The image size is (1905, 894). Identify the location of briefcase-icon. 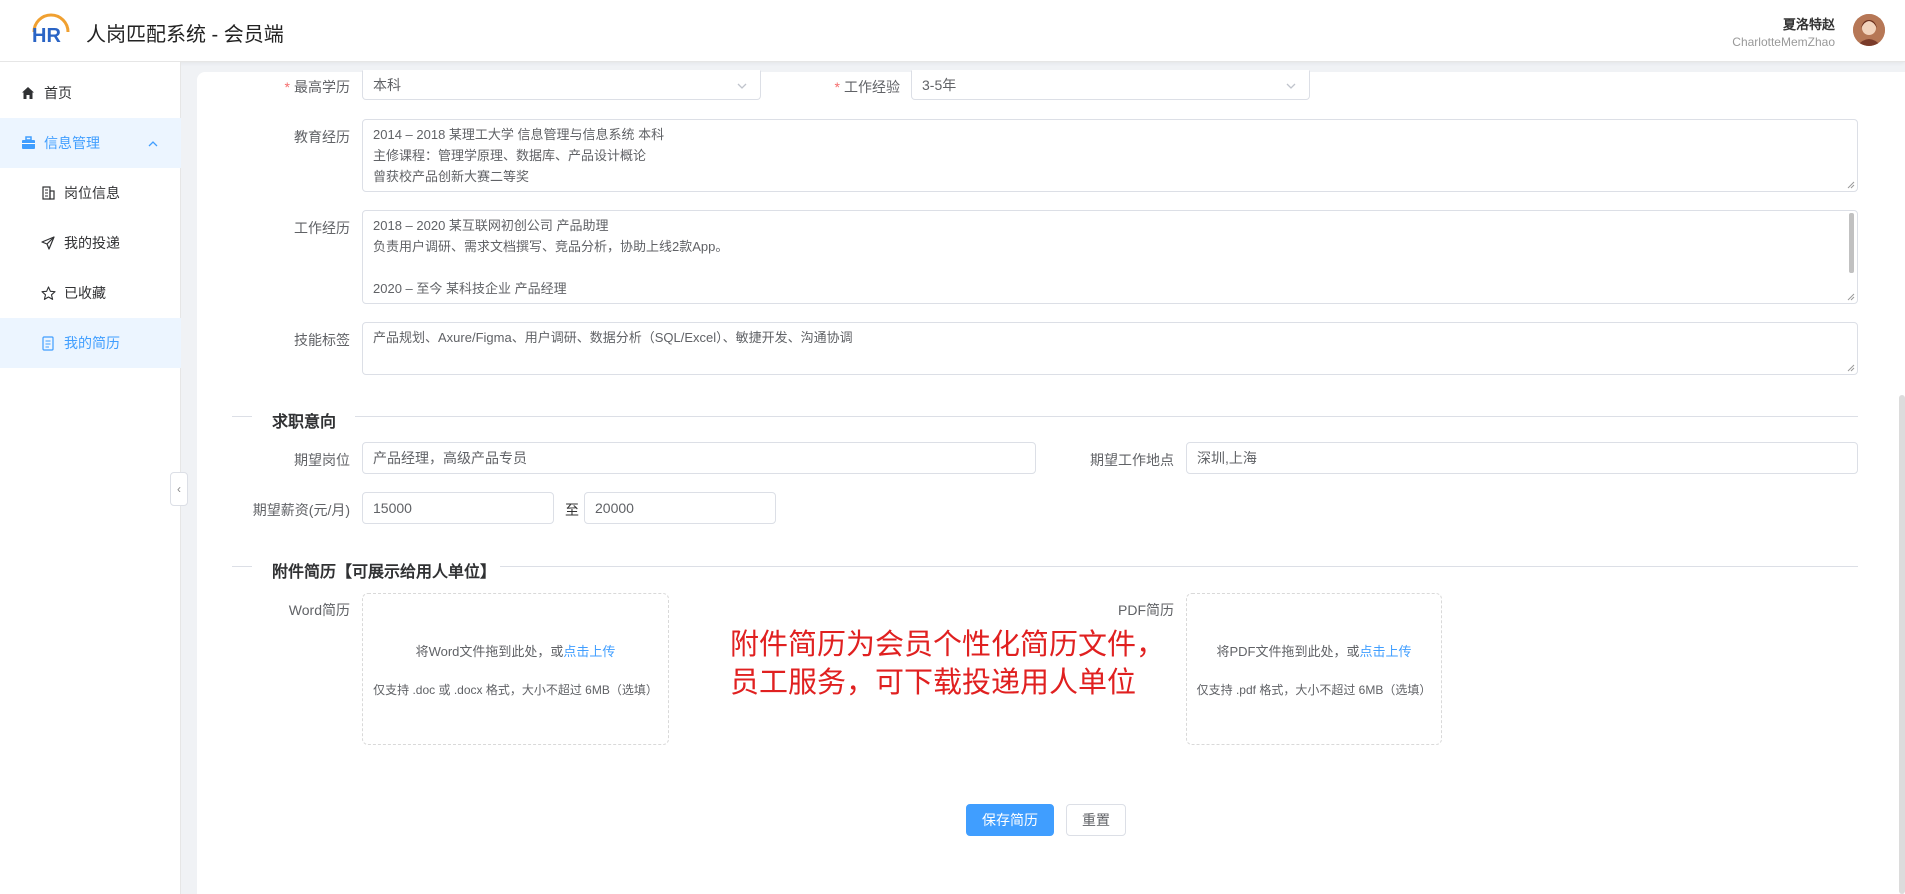
(28, 143).